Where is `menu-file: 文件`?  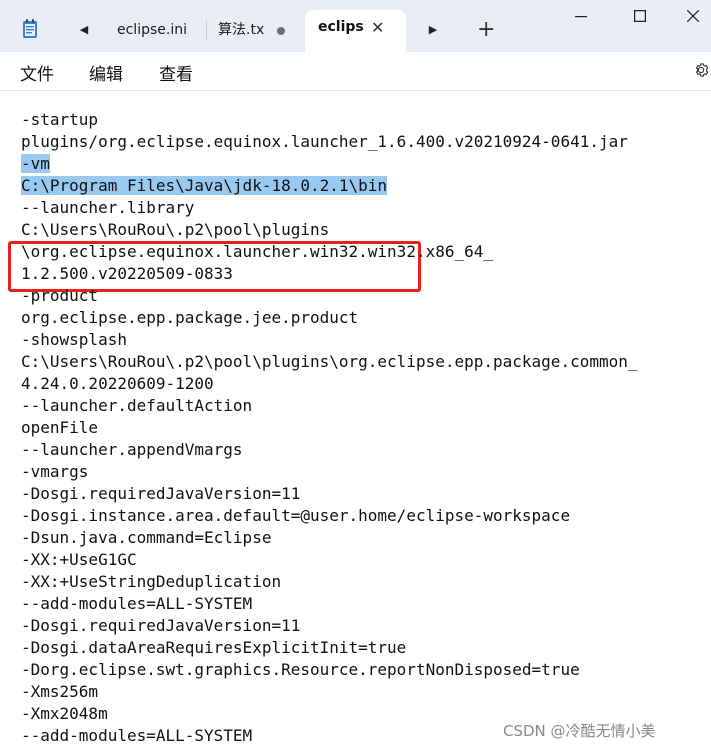 menu-file: 文件 is located at coordinates (37, 72).